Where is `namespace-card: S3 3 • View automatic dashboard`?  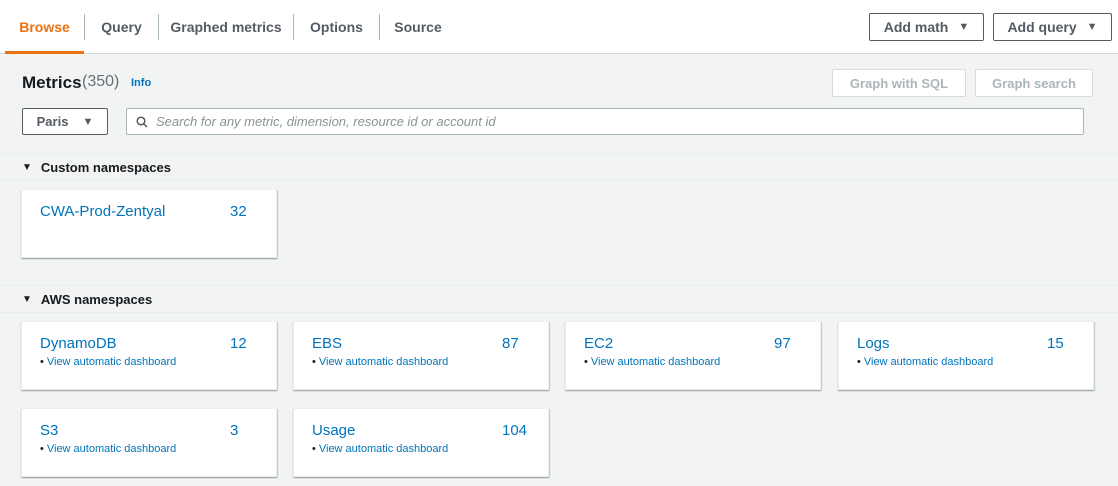
namespace-card: S3 3 • View automatic dashboard is located at coordinates (149, 442).